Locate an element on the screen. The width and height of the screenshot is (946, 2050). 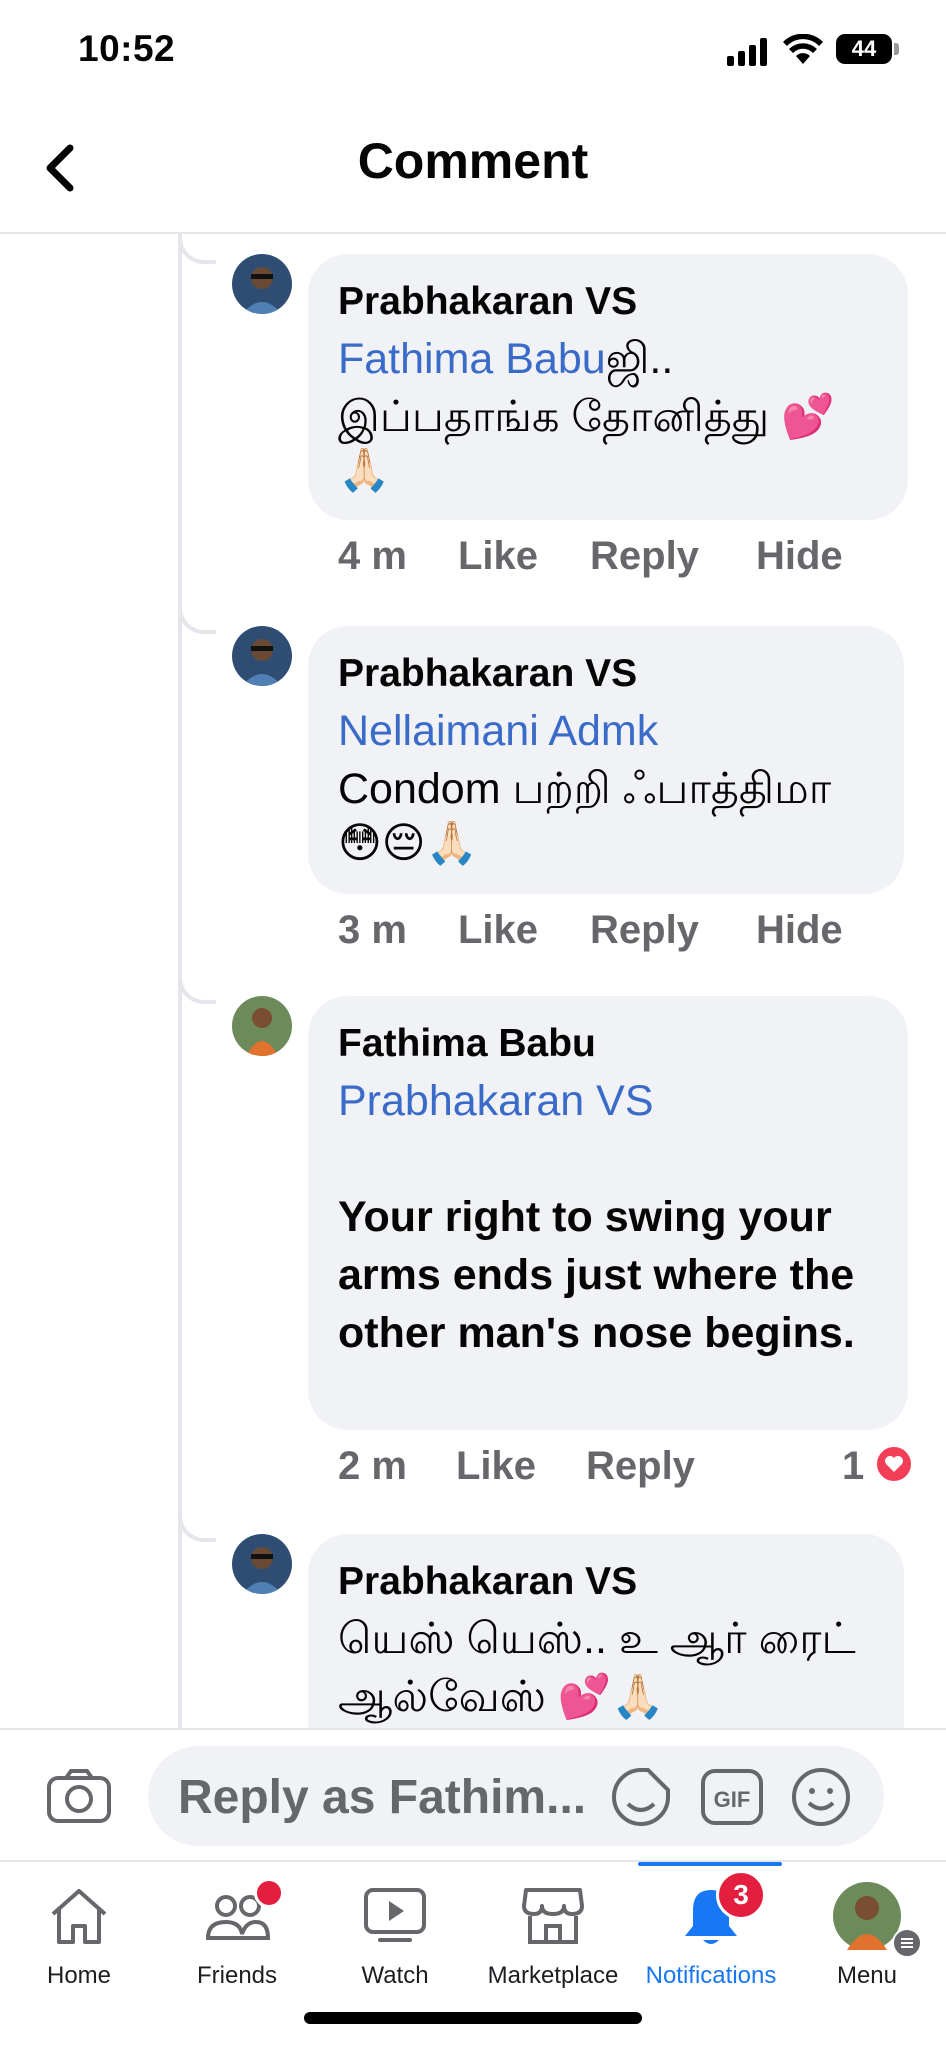
tab-label: Watch is located at coordinates (395, 1975).